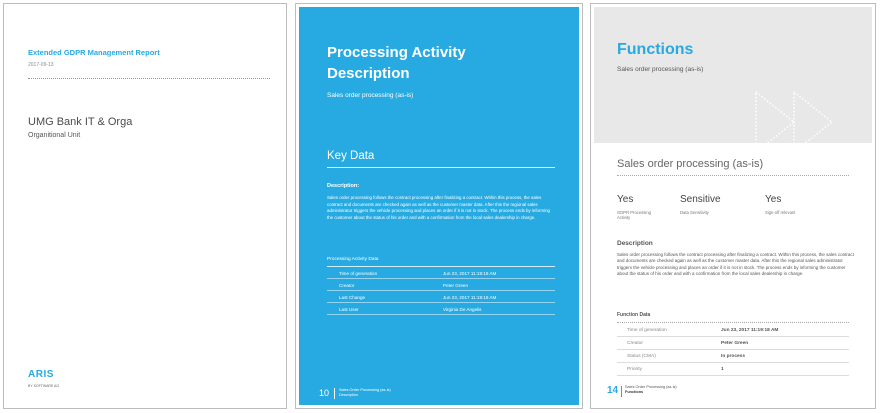 The height and width of the screenshot is (413, 880). What do you see at coordinates (44, 386) in the screenshot?
I see `logo-subtitle: BY SOFTWARE AG` at bounding box center [44, 386].